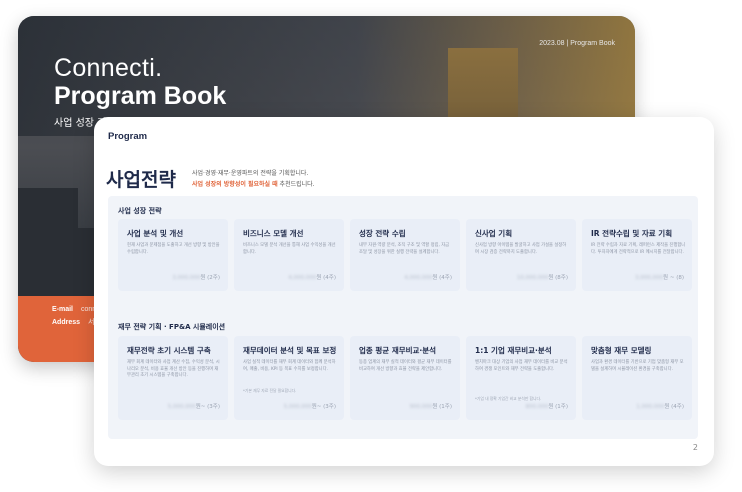  Describe the element at coordinates (74, 309) in the screenshot. I see `cover-contact-email: E-mail conn` at that location.